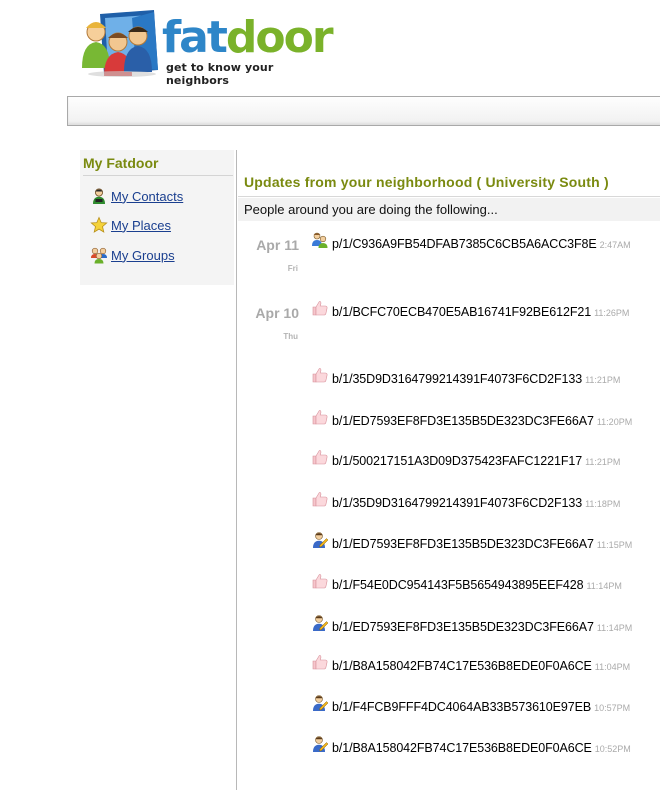 The image size is (660, 790). I want to click on logo-door-people-icon, so click(120, 43).